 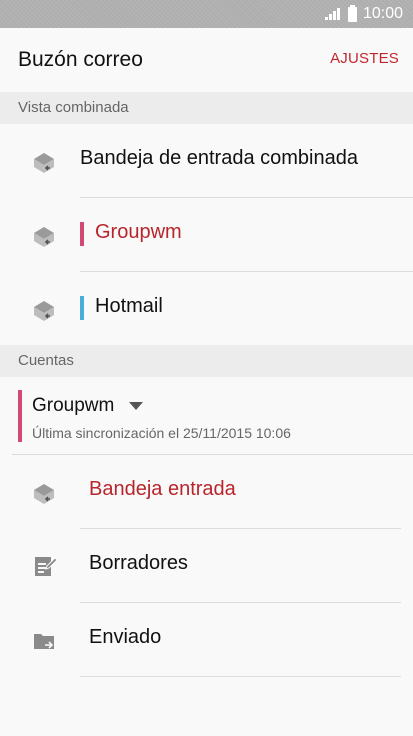 What do you see at coordinates (138, 563) in the screenshot?
I see `folder-drafts-label: Borradores` at bounding box center [138, 563].